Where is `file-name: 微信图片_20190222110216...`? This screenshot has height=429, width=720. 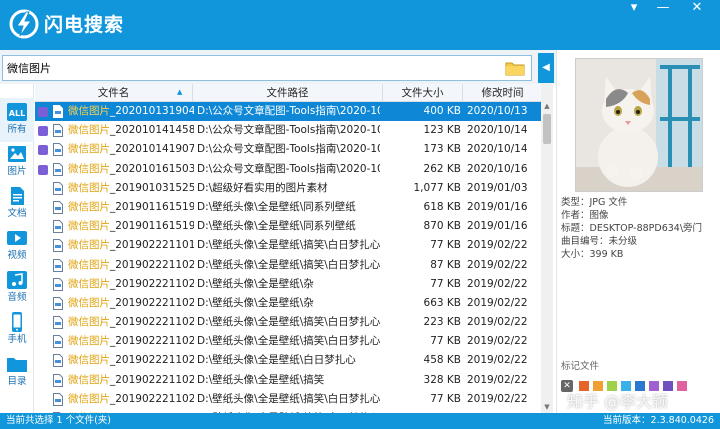 file-name: 微信图片_20190222110216... is located at coordinates (131, 303).